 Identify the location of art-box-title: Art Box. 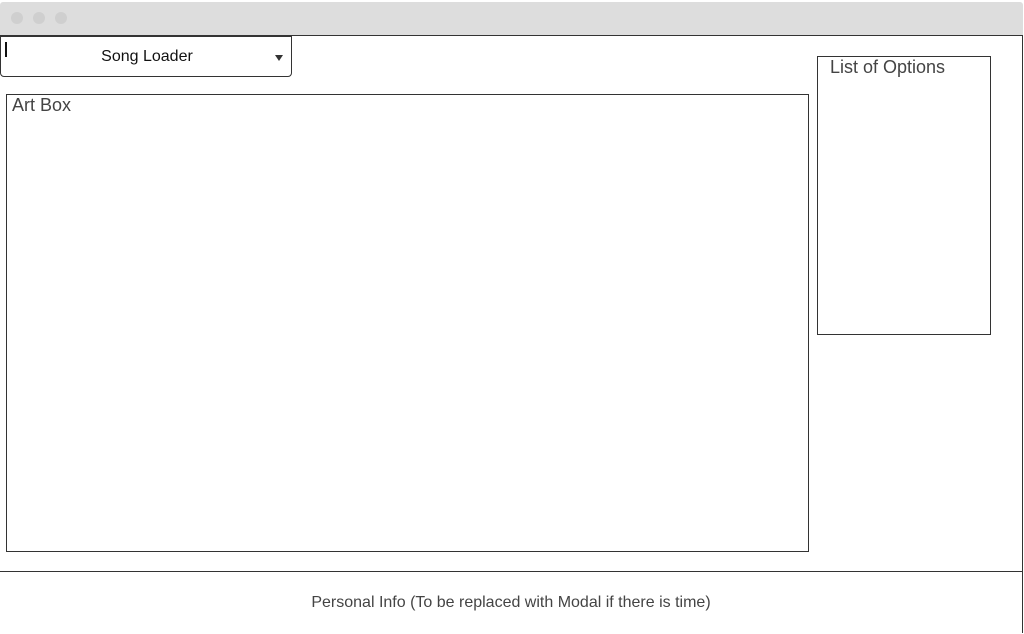
(42, 105).